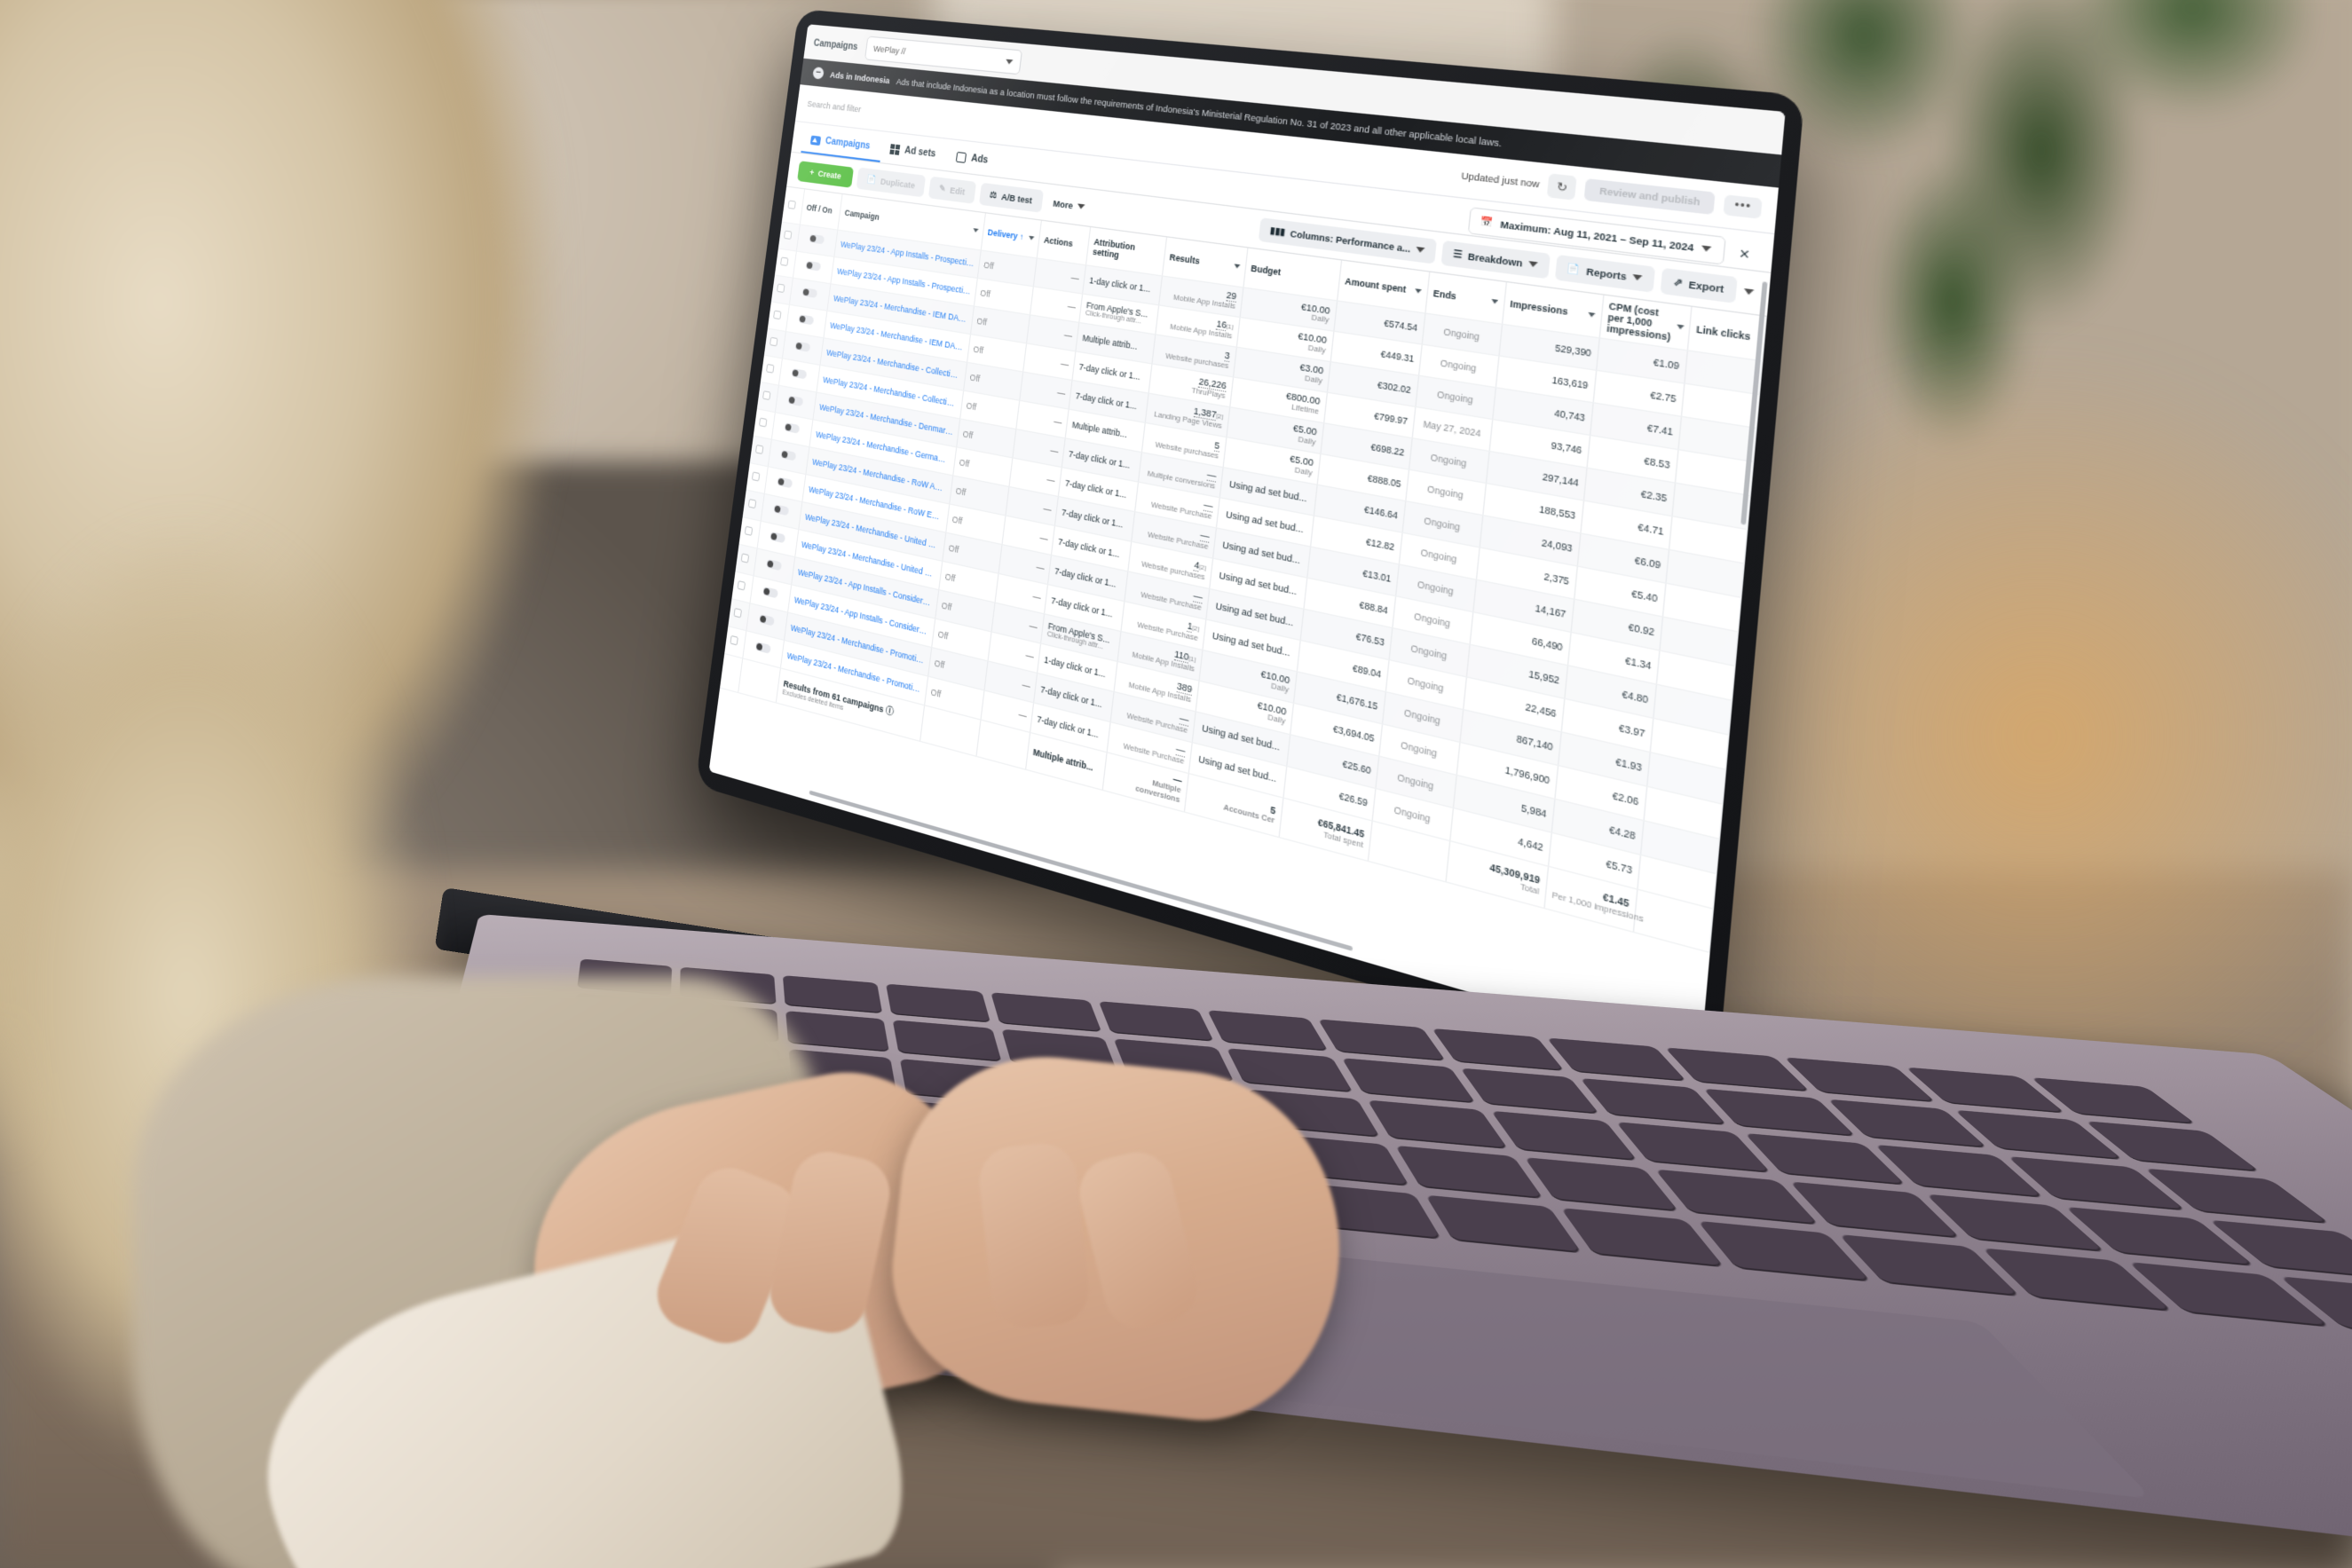 This screenshot has width=2352, height=1568. What do you see at coordinates (1069, 205) in the screenshot?
I see `more-button: More` at bounding box center [1069, 205].